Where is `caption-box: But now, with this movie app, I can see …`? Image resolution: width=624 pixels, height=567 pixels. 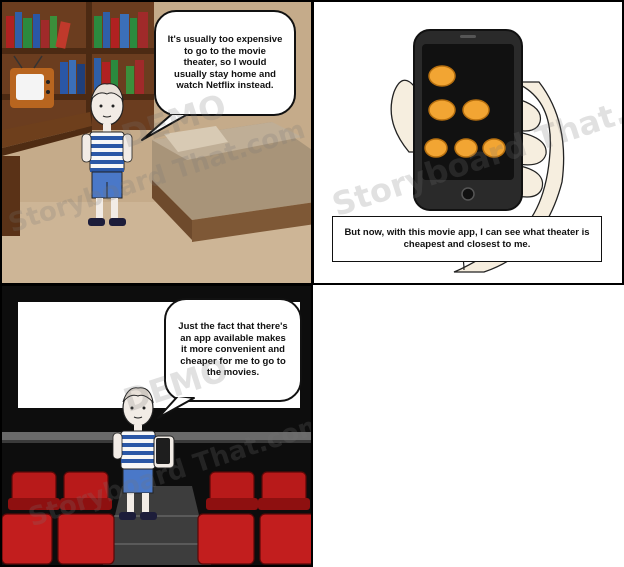
caption-box: But now, with this movie app, I can see … is located at coordinates (467, 239).